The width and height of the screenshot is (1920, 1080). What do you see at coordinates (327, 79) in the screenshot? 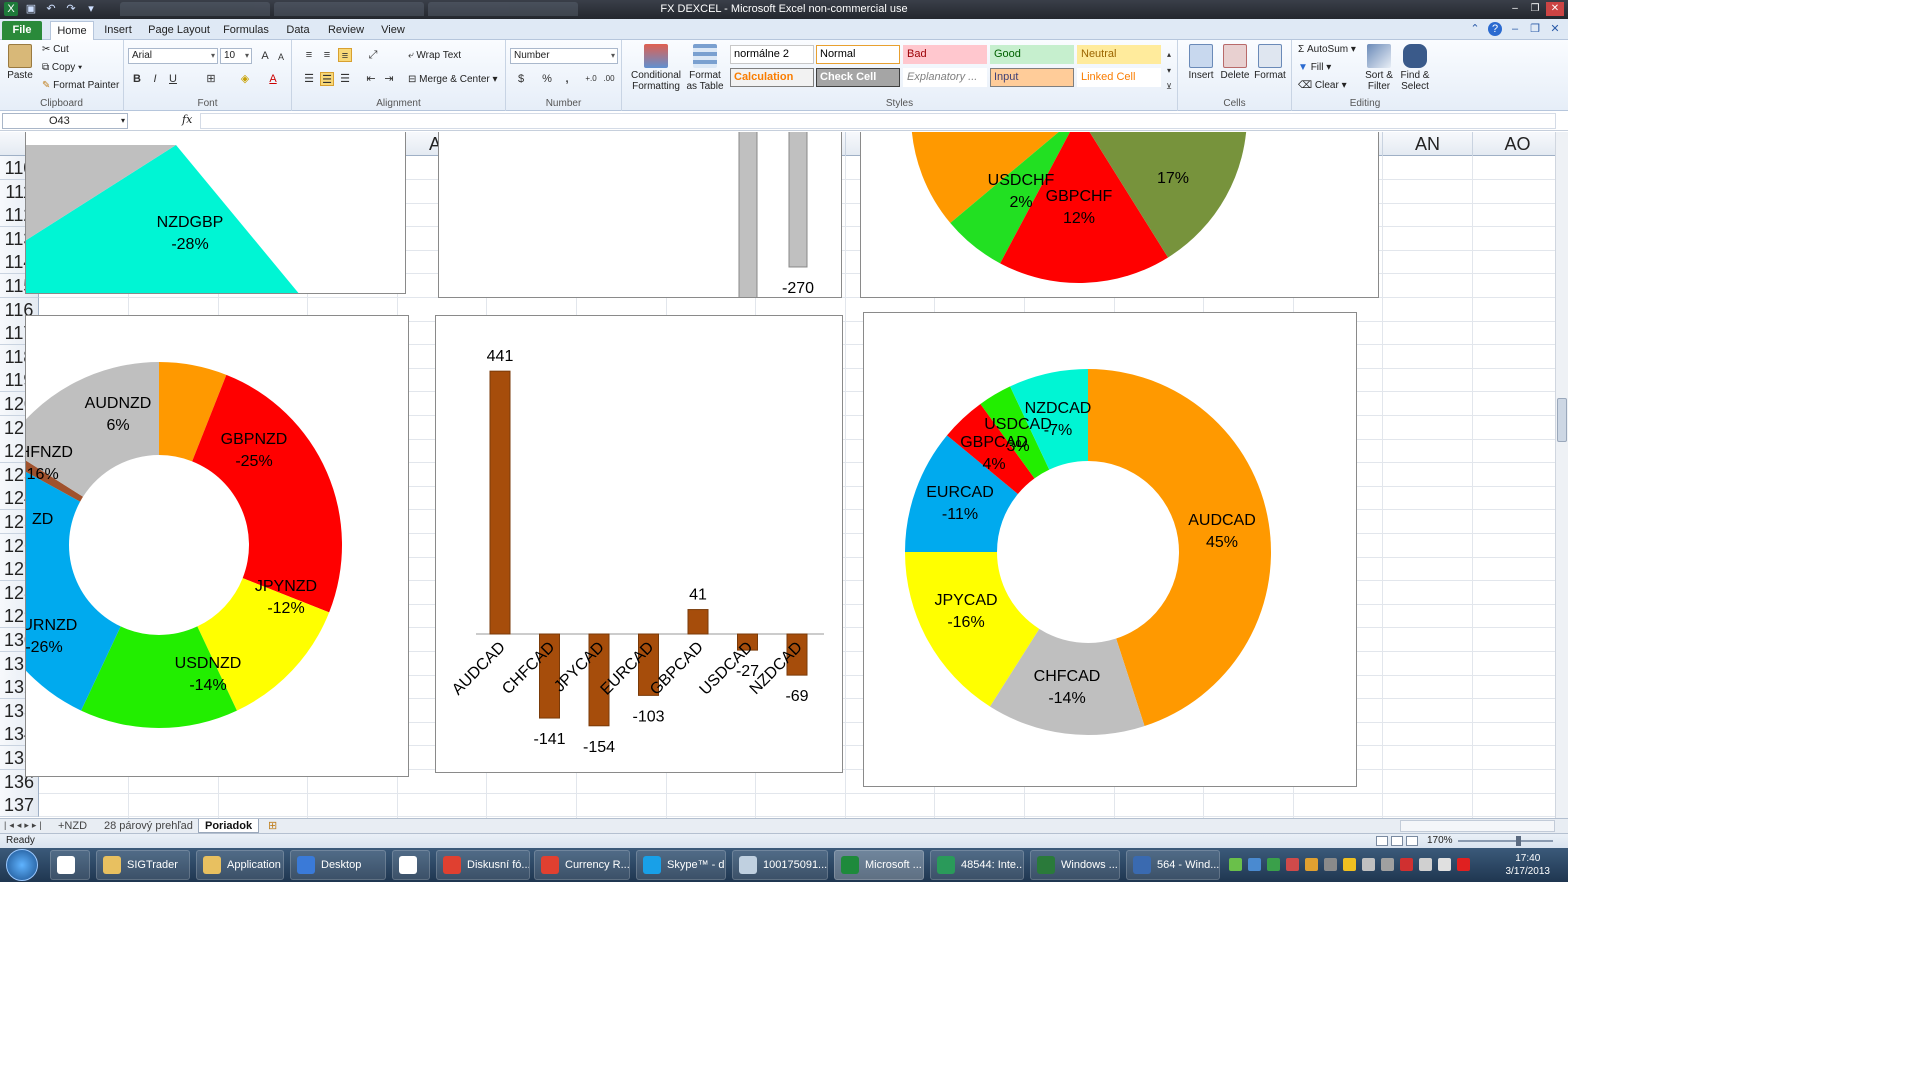
I see `align-center-icon: ☰` at bounding box center [327, 79].